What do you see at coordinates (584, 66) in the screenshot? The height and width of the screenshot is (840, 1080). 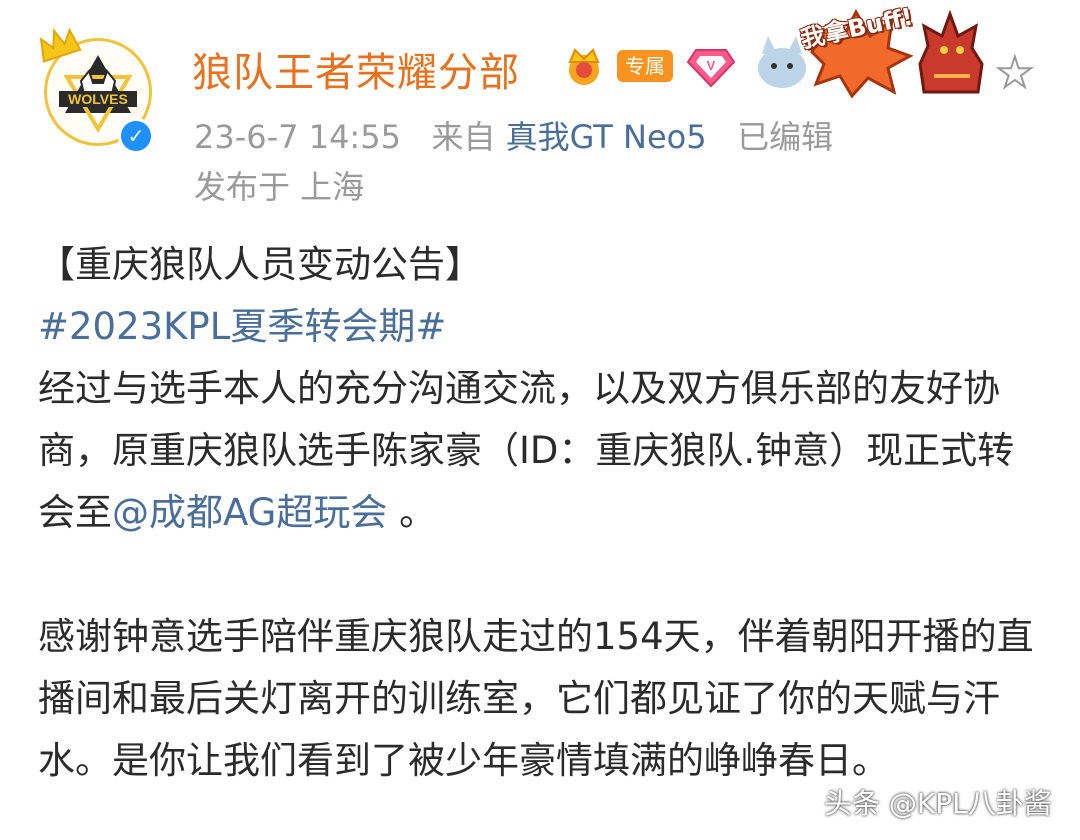 I see `member-crown-icon` at bounding box center [584, 66].